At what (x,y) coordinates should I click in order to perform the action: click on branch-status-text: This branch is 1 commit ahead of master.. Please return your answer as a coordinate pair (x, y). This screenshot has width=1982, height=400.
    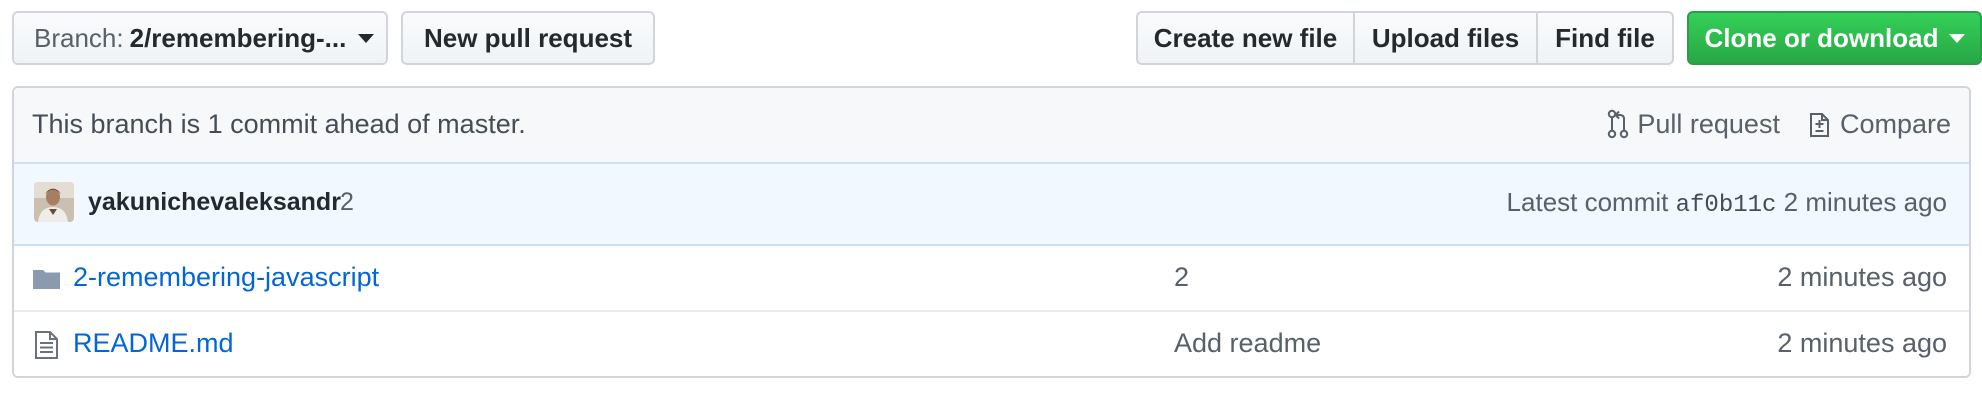
    Looking at the image, I should click on (279, 124).